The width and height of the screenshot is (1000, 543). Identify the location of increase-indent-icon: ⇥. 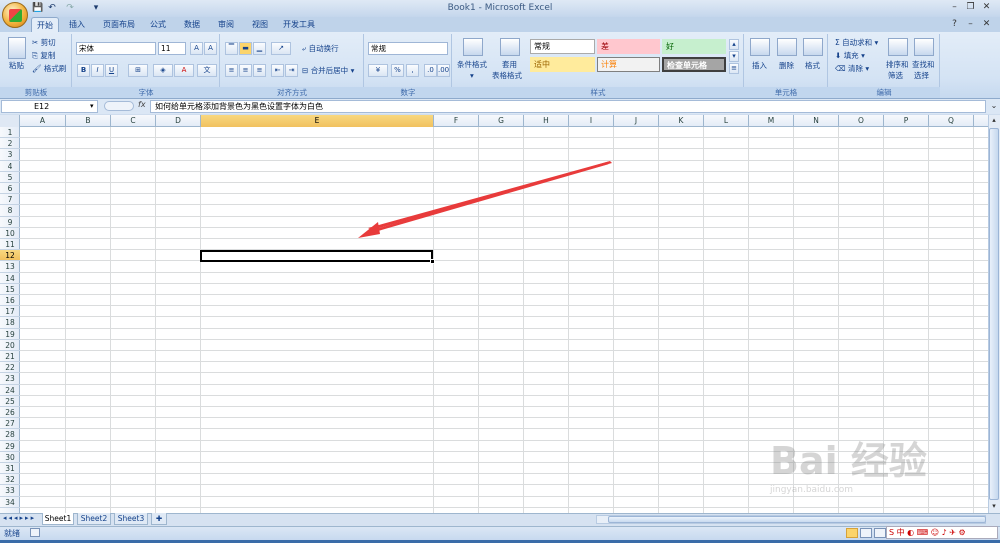
(291, 70).